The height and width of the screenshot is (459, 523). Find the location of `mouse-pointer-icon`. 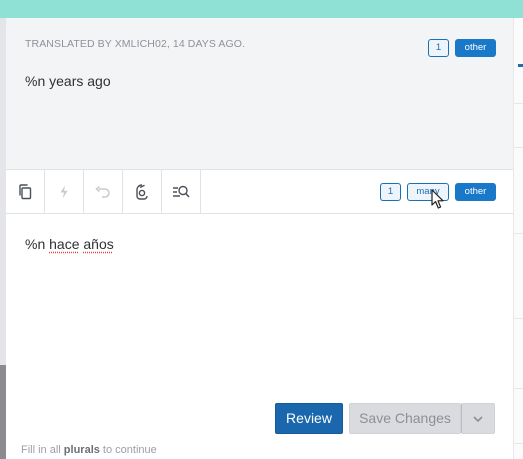

mouse-pointer-icon is located at coordinates (438, 202).